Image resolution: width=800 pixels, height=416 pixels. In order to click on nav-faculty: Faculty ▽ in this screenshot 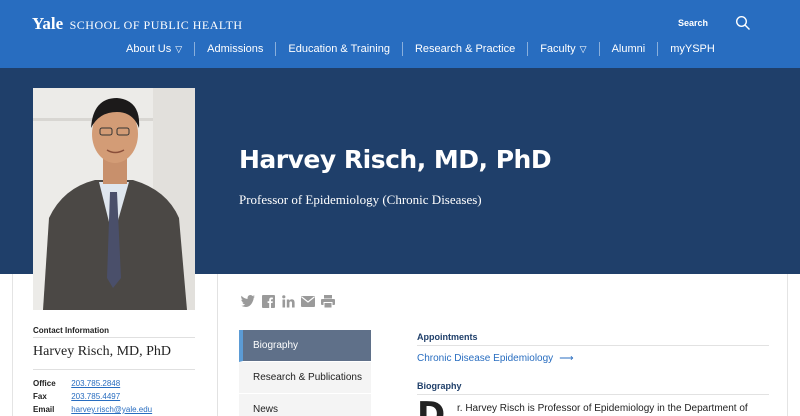, I will do `click(563, 49)`.